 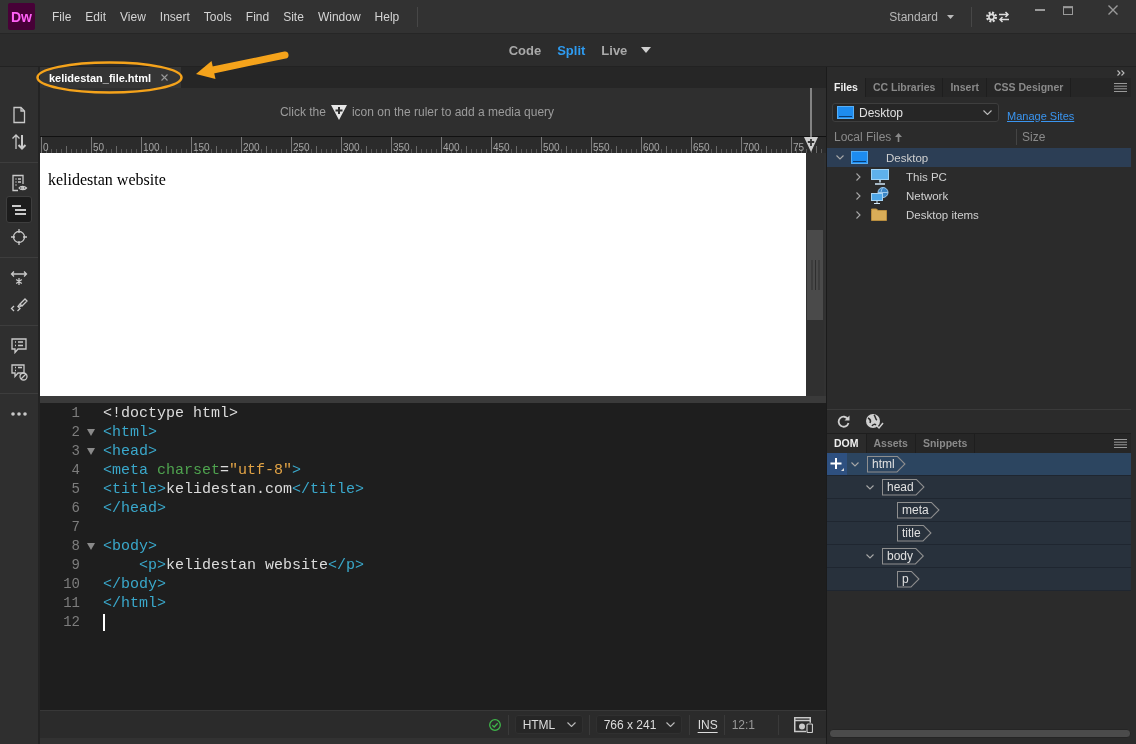 What do you see at coordinates (614, 50) in the screenshot?
I see `view-mode-tab: Live` at bounding box center [614, 50].